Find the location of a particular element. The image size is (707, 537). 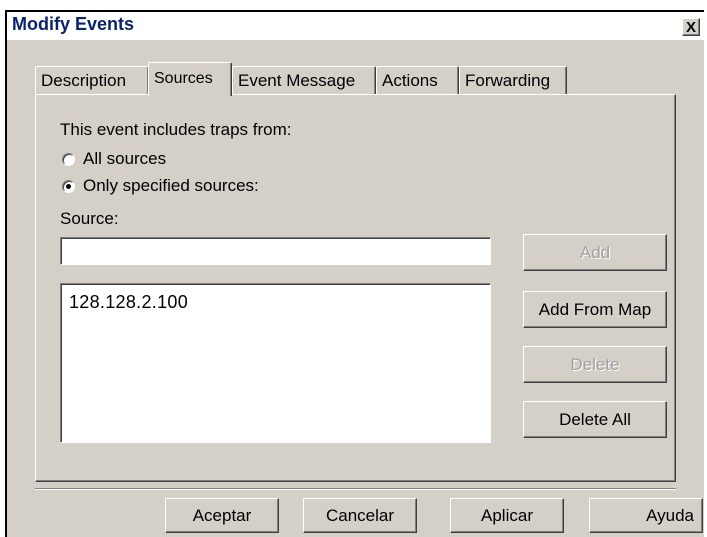

delete-button-label: Delete is located at coordinates (595, 364).